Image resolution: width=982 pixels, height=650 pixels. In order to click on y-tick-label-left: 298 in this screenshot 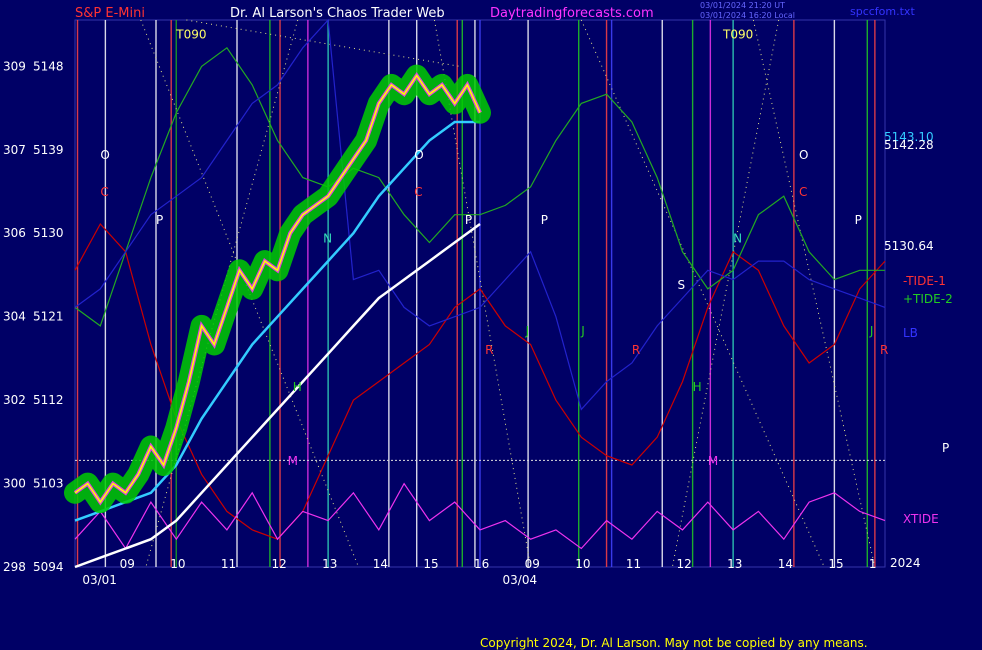, I will do `click(14, 567)`.